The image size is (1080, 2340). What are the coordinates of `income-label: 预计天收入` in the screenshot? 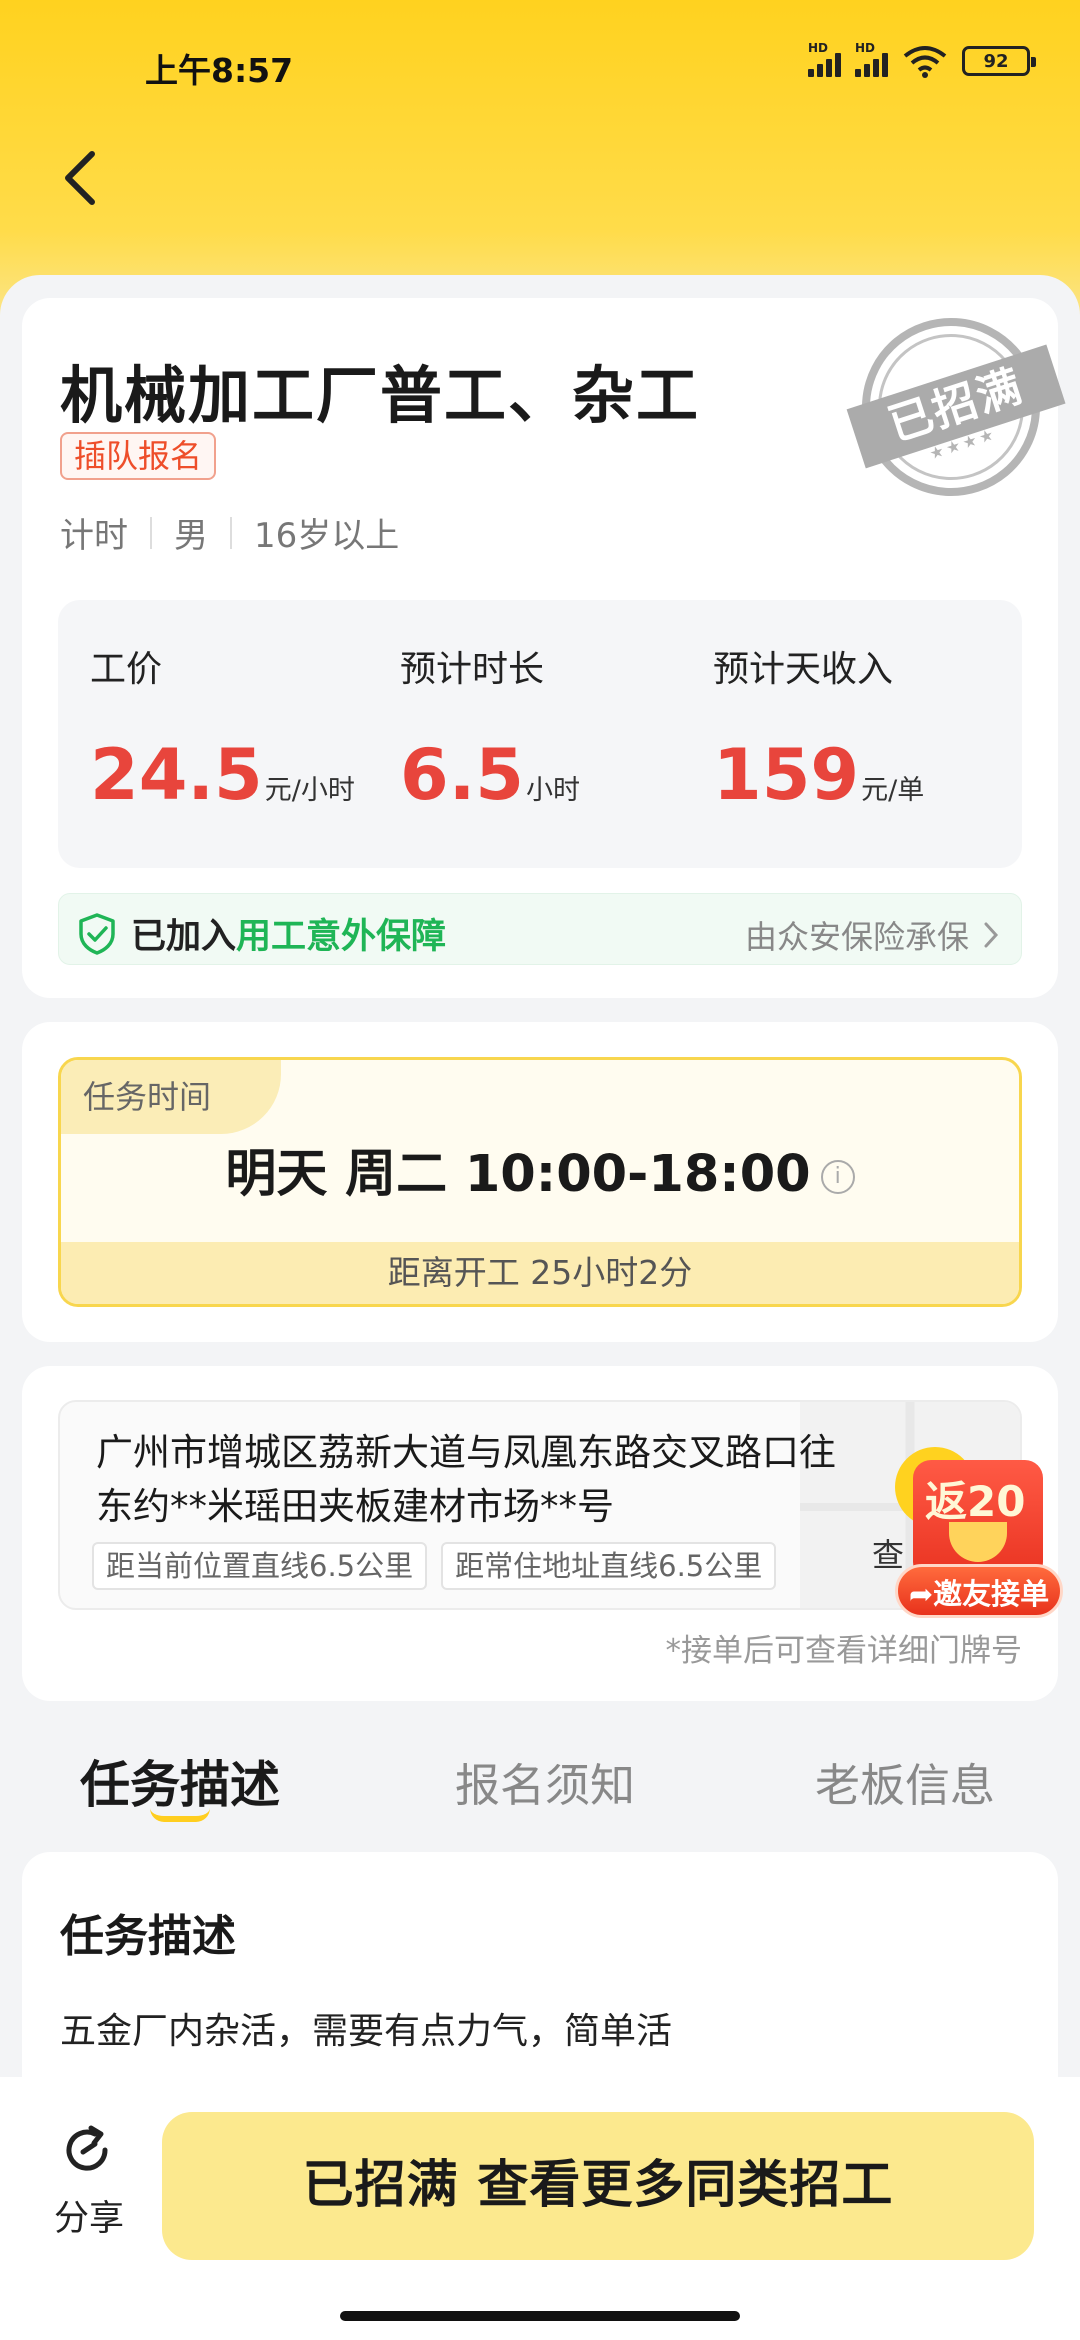 It's located at (803, 669).